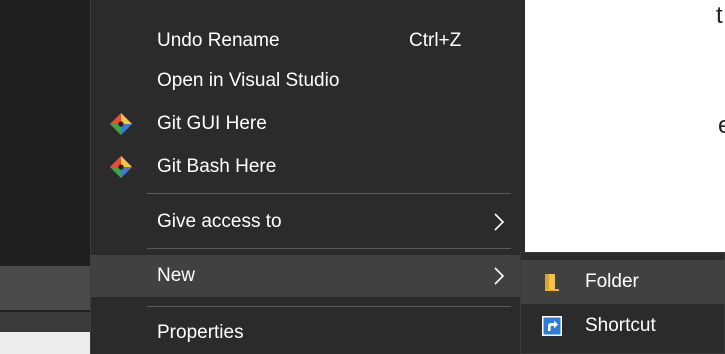 This screenshot has width=725, height=354. Describe the element at coordinates (217, 166) in the screenshot. I see `menu-item-label: Git Bash Here` at that location.